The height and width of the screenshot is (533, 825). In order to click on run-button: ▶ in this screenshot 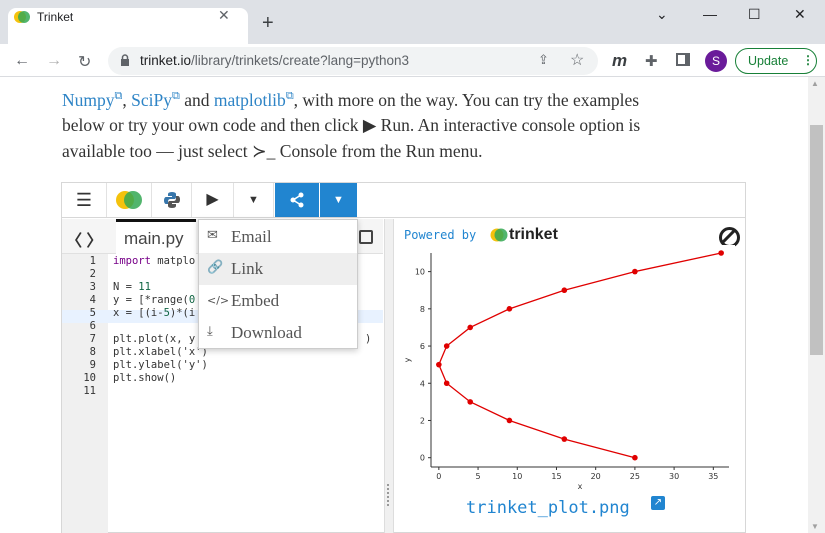, I will do `click(213, 200)`.